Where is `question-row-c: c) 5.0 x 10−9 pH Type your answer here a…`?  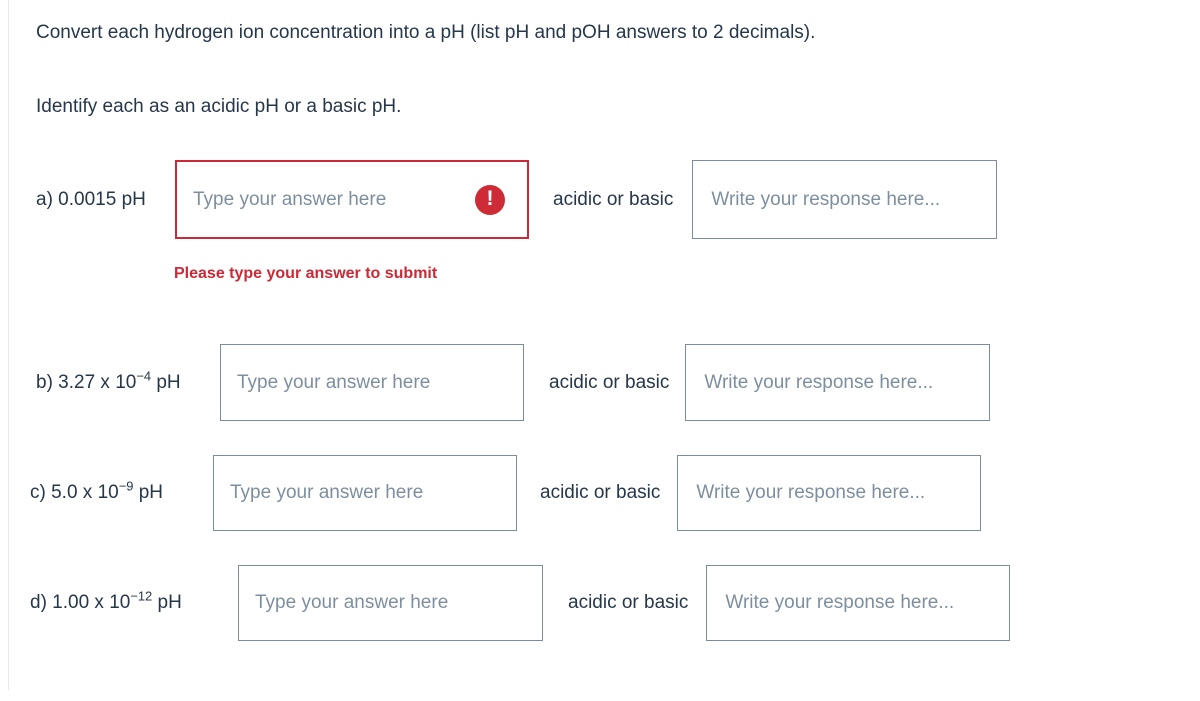
question-row-c: c) 5.0 x 10−9 pH Type your answer here a… is located at coordinates (506, 493).